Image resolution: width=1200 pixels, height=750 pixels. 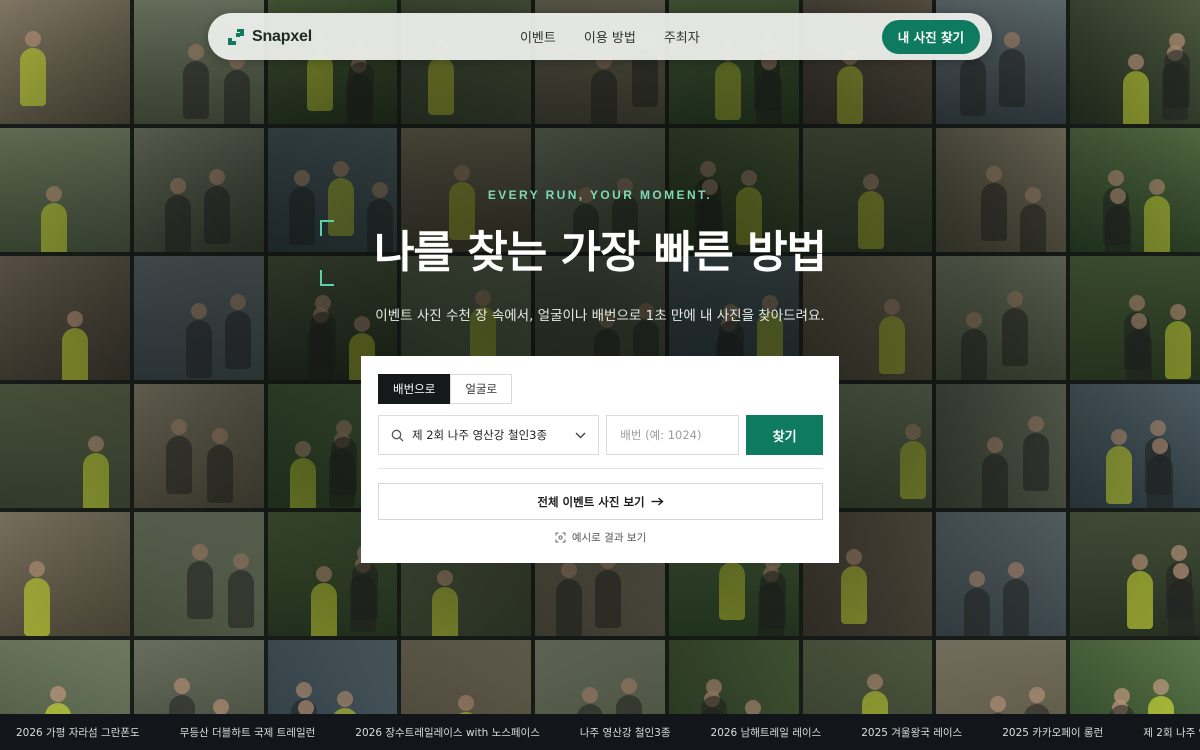 What do you see at coordinates (538, 36) in the screenshot?
I see `nav-link-events: 이벤트` at bounding box center [538, 36].